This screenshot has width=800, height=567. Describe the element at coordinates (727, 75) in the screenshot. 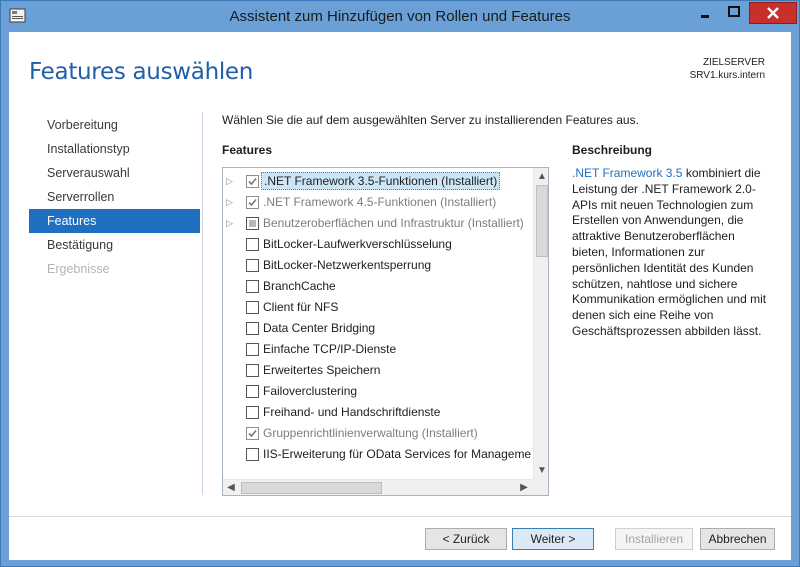

I see `target-server-name: SRV1.kurs.intern` at that location.